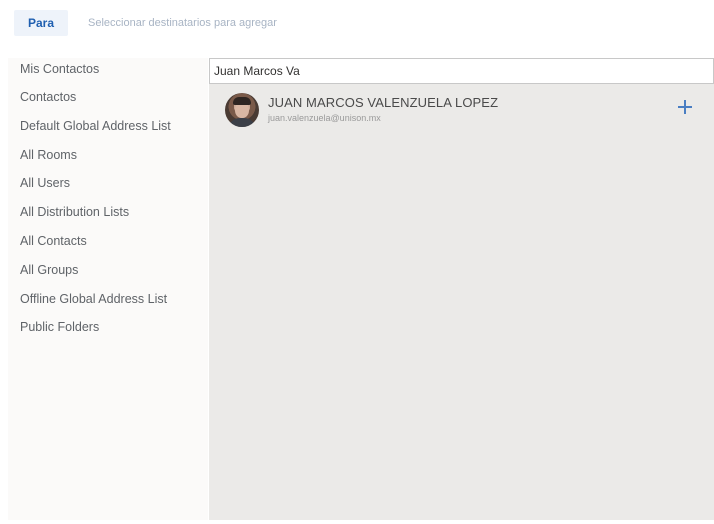 The width and height of the screenshot is (714, 524). I want to click on sidebar-item-all-groups: All Groups, so click(114, 270).